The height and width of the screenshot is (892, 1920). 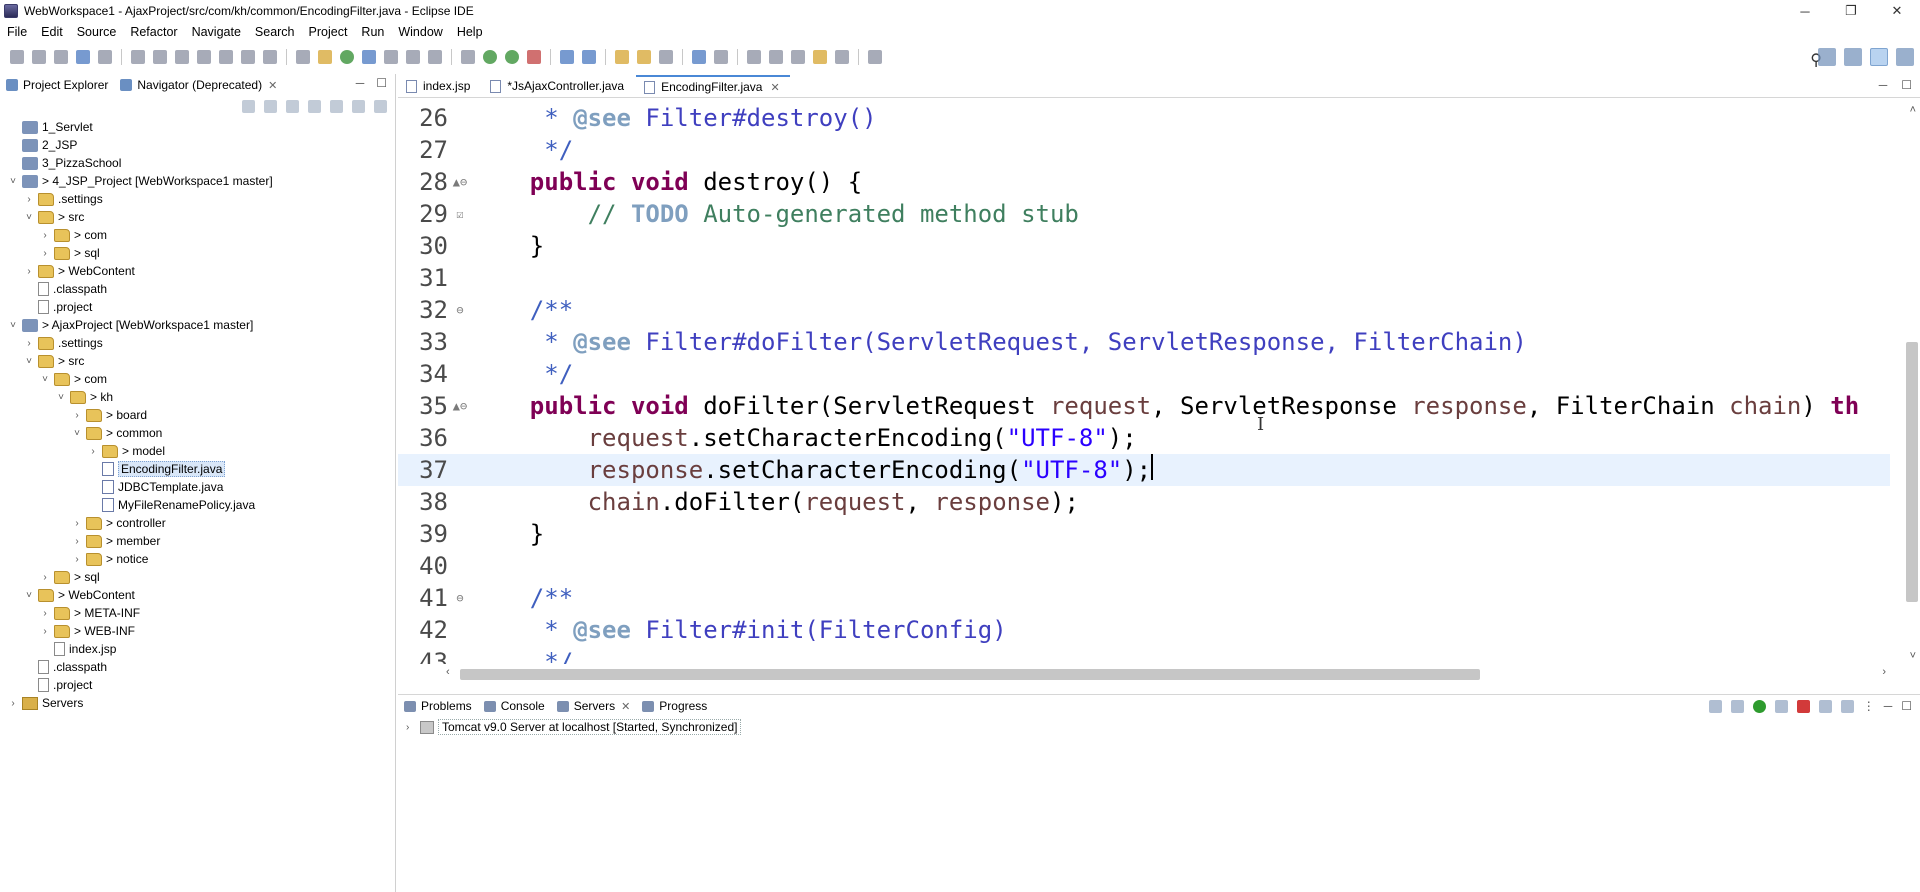 What do you see at coordinates (198, 163) in the screenshot?
I see `tree-item: 3_PizzaSchool` at bounding box center [198, 163].